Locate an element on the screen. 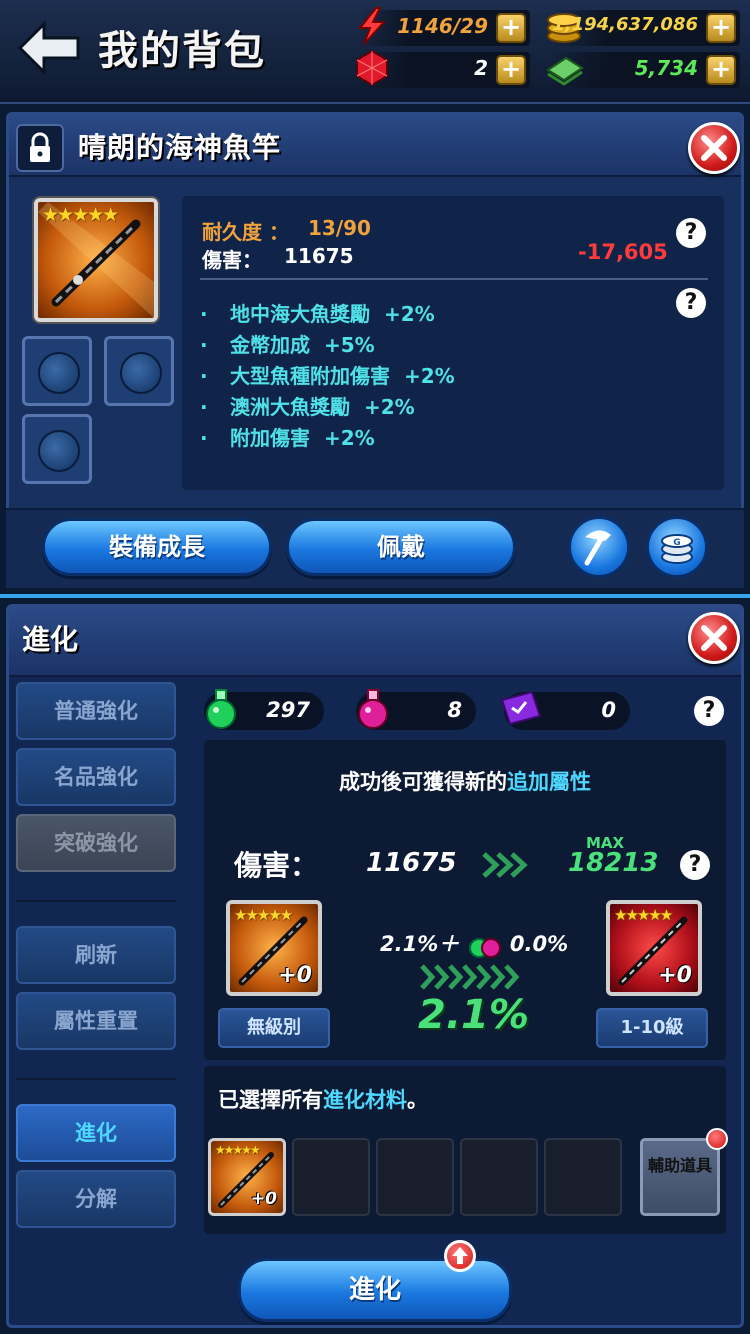  equip-button: 佩戴 is located at coordinates (401, 547).